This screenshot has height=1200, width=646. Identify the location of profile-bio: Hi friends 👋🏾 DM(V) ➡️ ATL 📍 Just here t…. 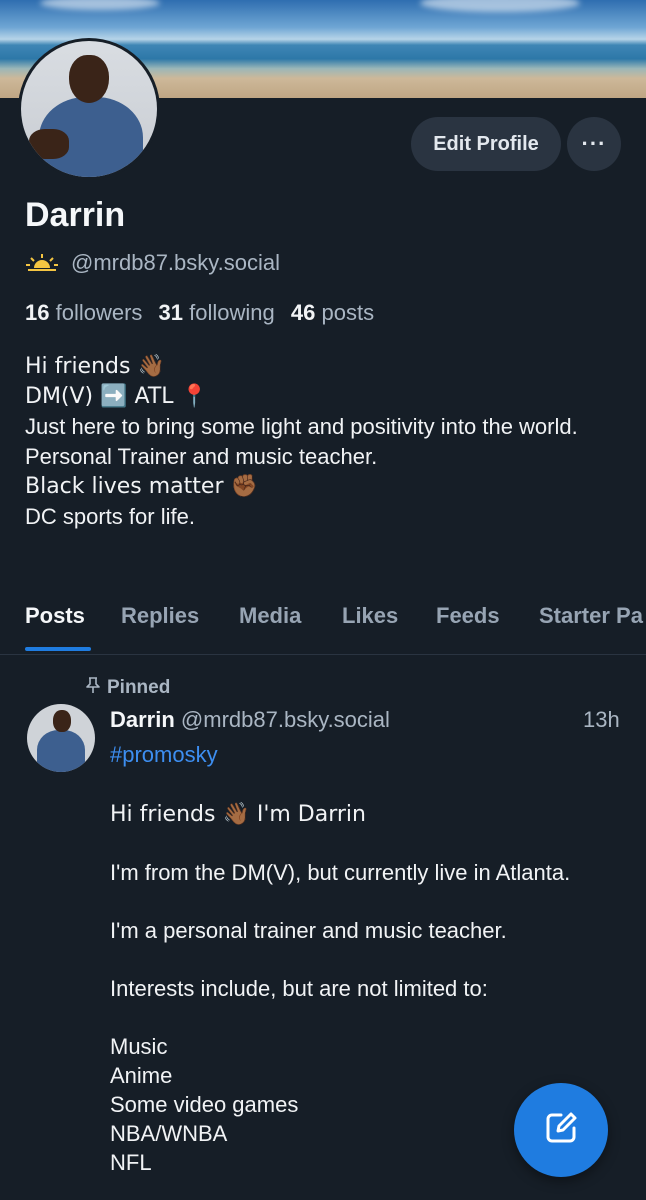
(325, 442).